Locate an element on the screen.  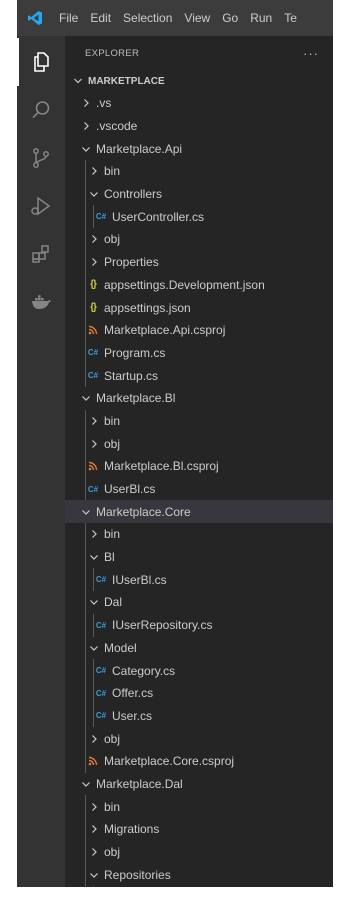
tree-folder-marketplace-bl: Marketplace.Bl is located at coordinates (199, 398).